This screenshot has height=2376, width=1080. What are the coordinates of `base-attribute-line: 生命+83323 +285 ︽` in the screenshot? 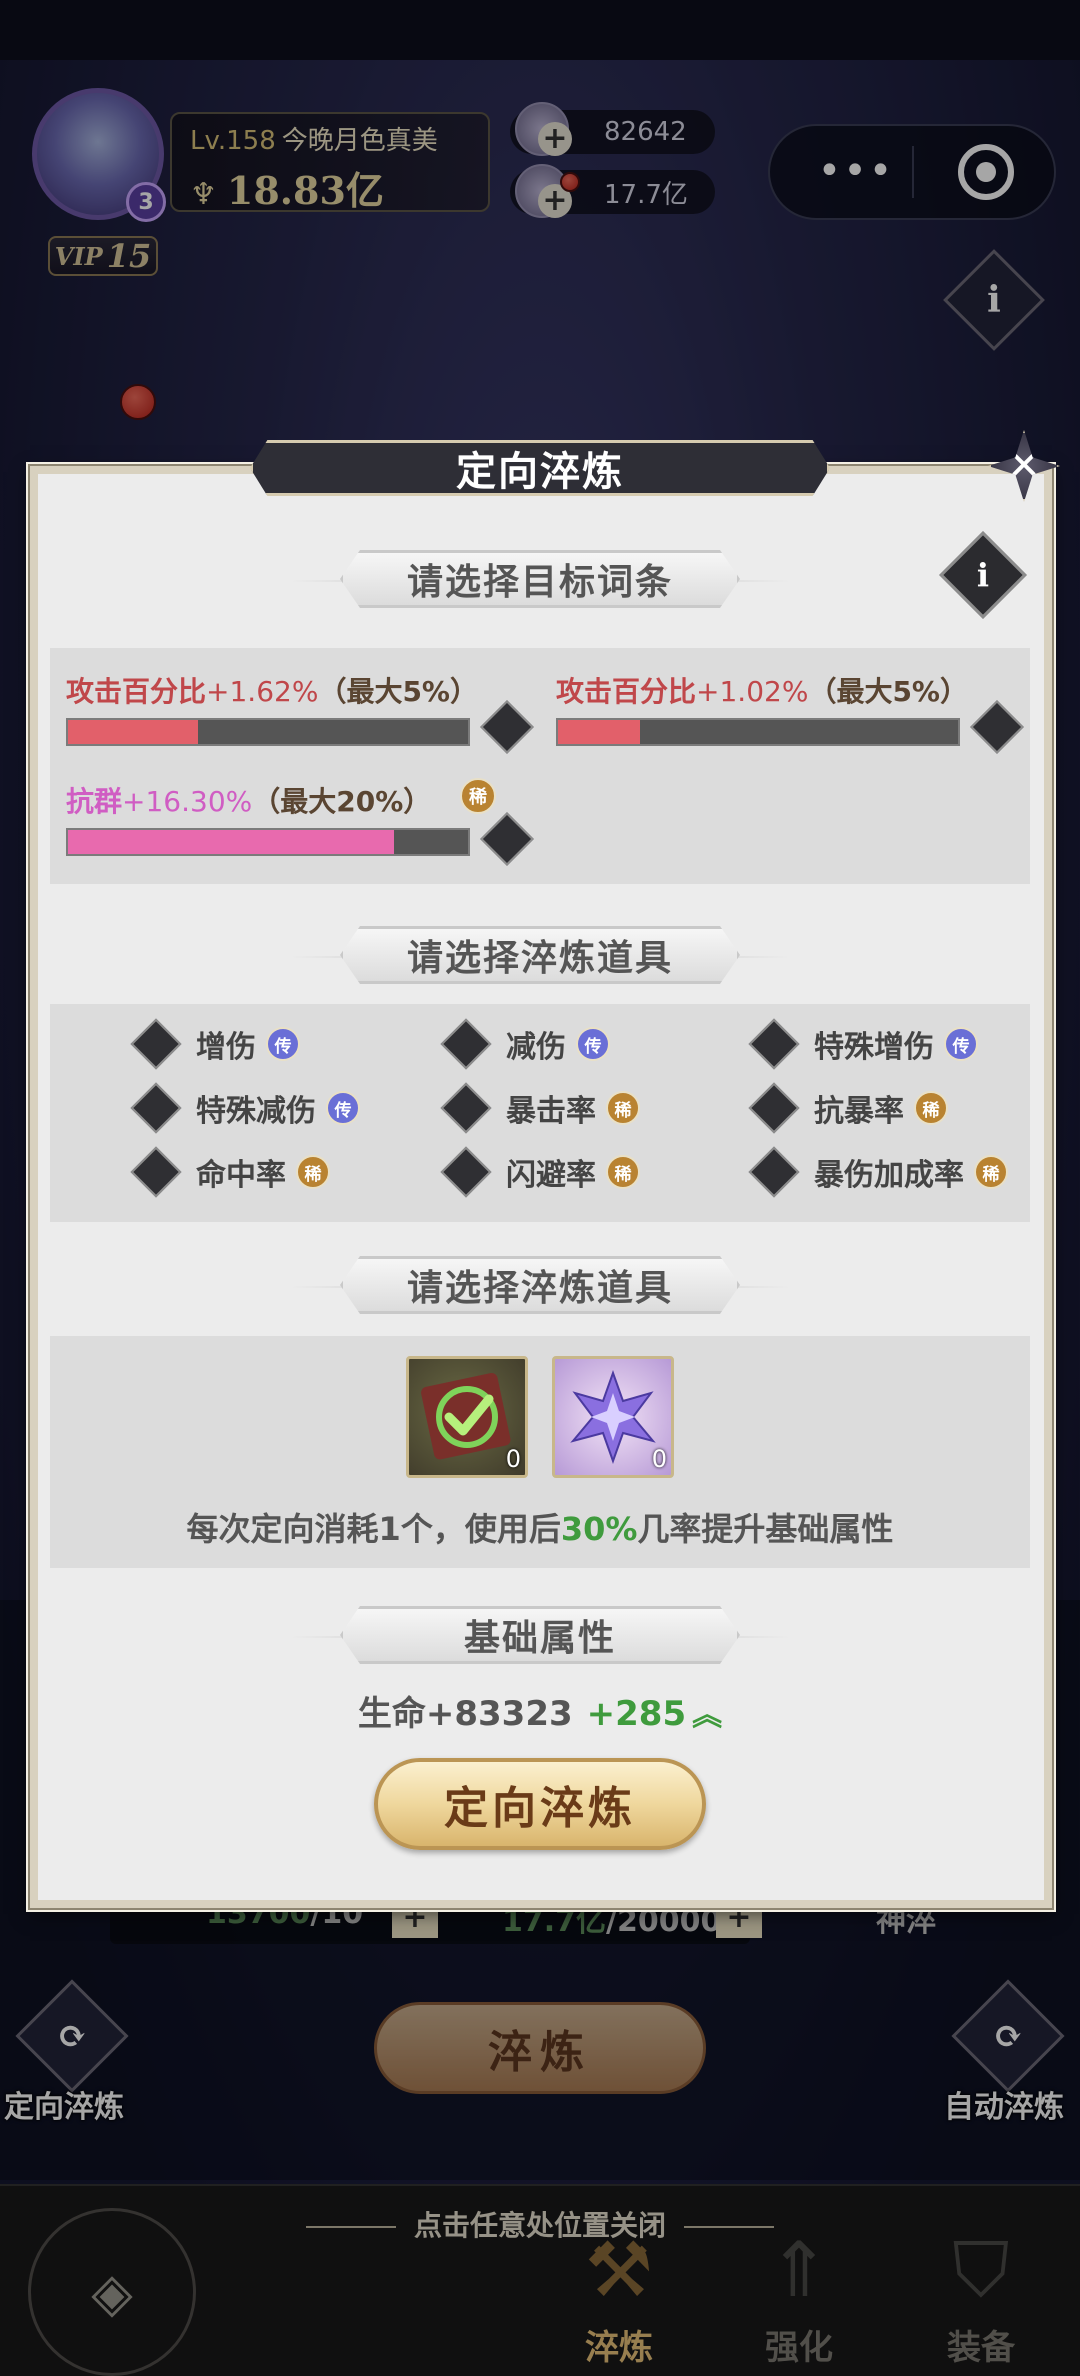 It's located at (540, 1710).